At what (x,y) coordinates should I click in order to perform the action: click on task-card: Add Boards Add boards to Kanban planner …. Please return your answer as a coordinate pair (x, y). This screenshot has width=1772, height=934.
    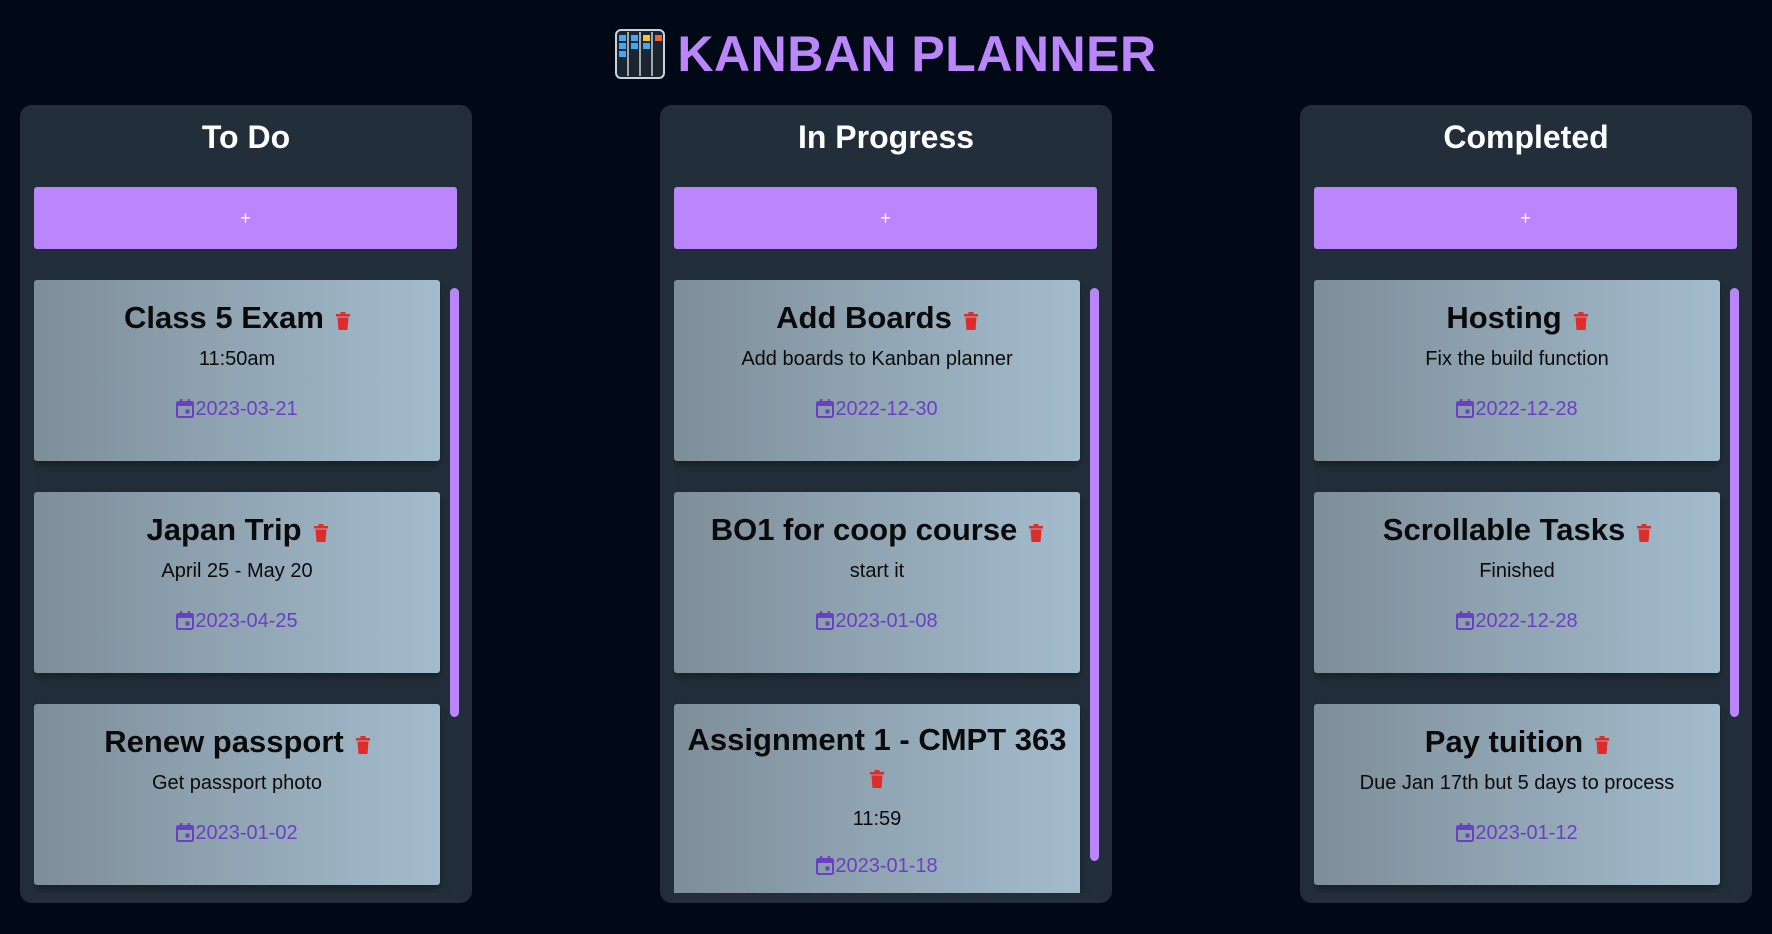
    Looking at the image, I should click on (877, 370).